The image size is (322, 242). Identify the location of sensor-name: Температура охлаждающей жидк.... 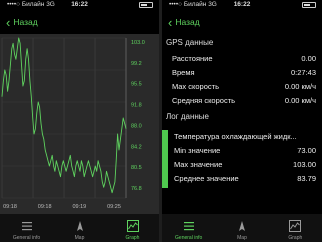
(235, 136).